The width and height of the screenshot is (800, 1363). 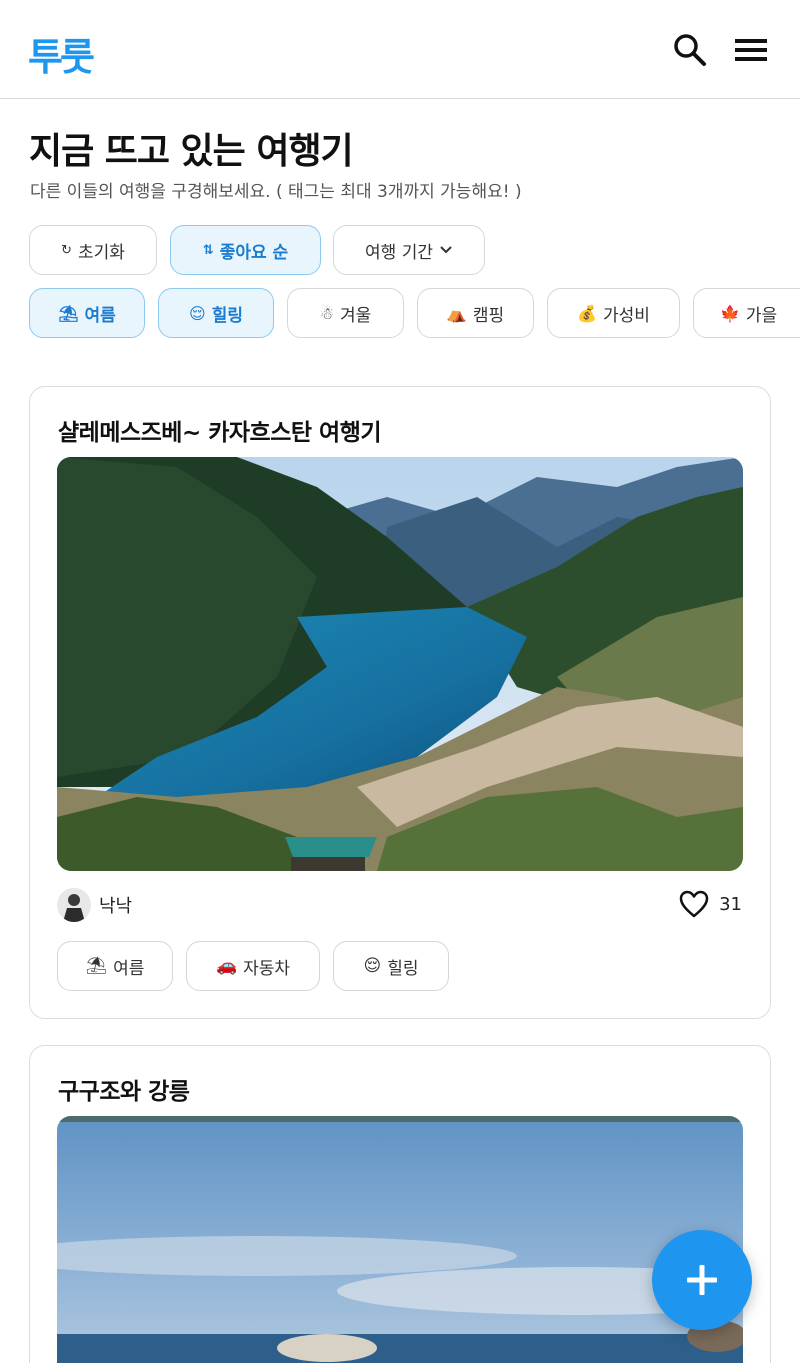 I want to click on post-tag-summer: ⛱ 여름, so click(x=115, y=966).